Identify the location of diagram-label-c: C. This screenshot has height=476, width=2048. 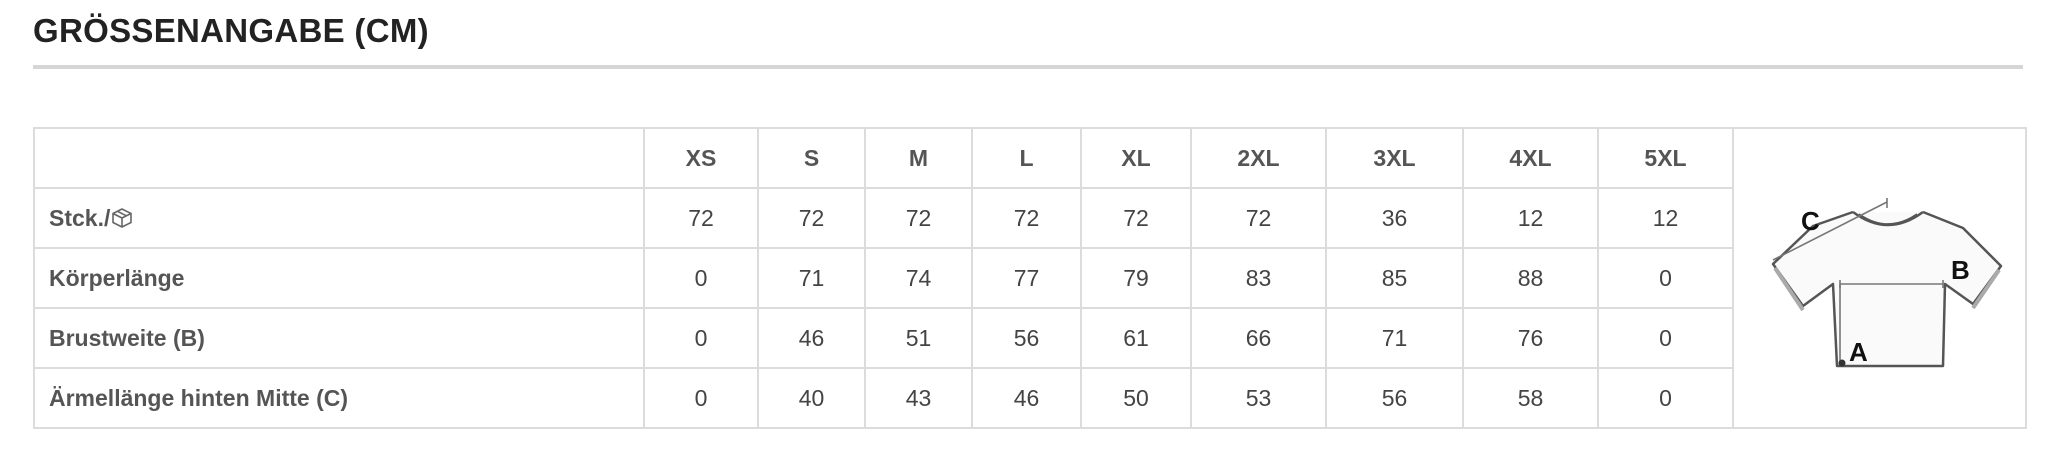
(1810, 221).